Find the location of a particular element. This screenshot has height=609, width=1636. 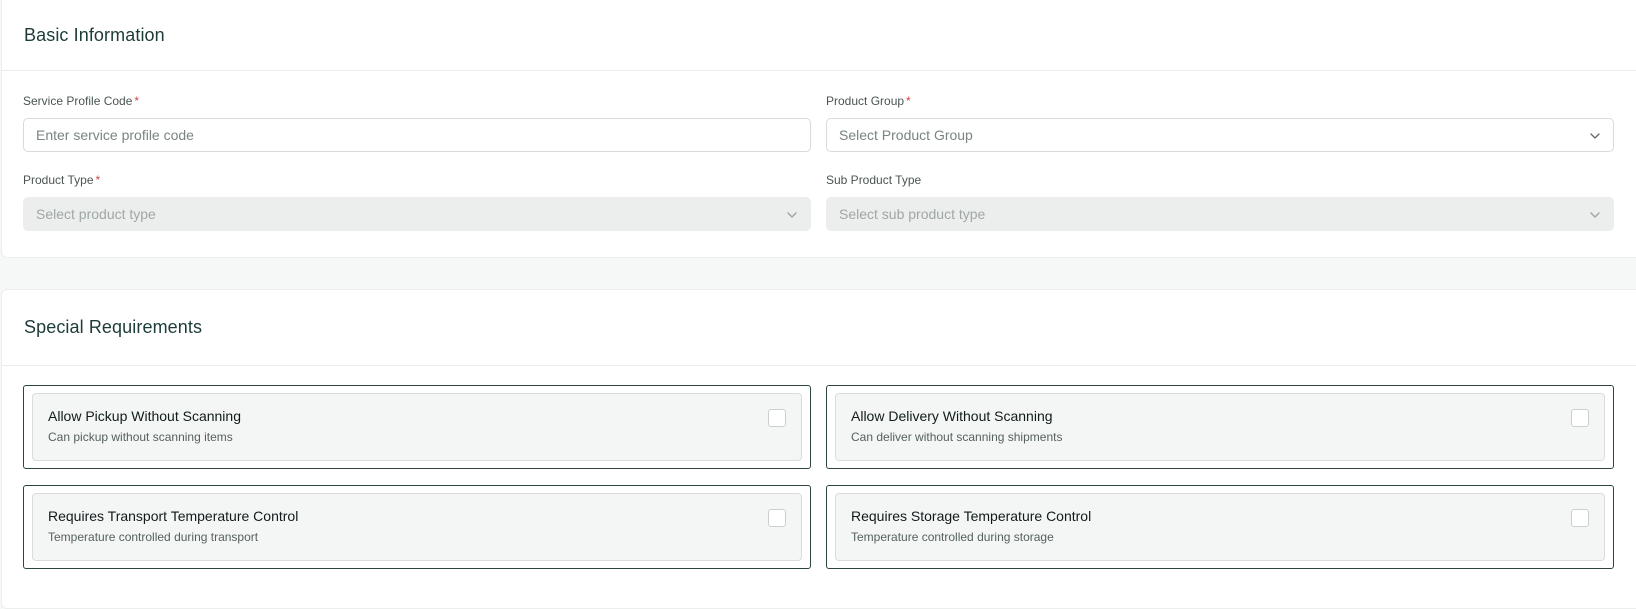

product-group-field: Product Group * Select Product Group is located at coordinates (1220, 122).